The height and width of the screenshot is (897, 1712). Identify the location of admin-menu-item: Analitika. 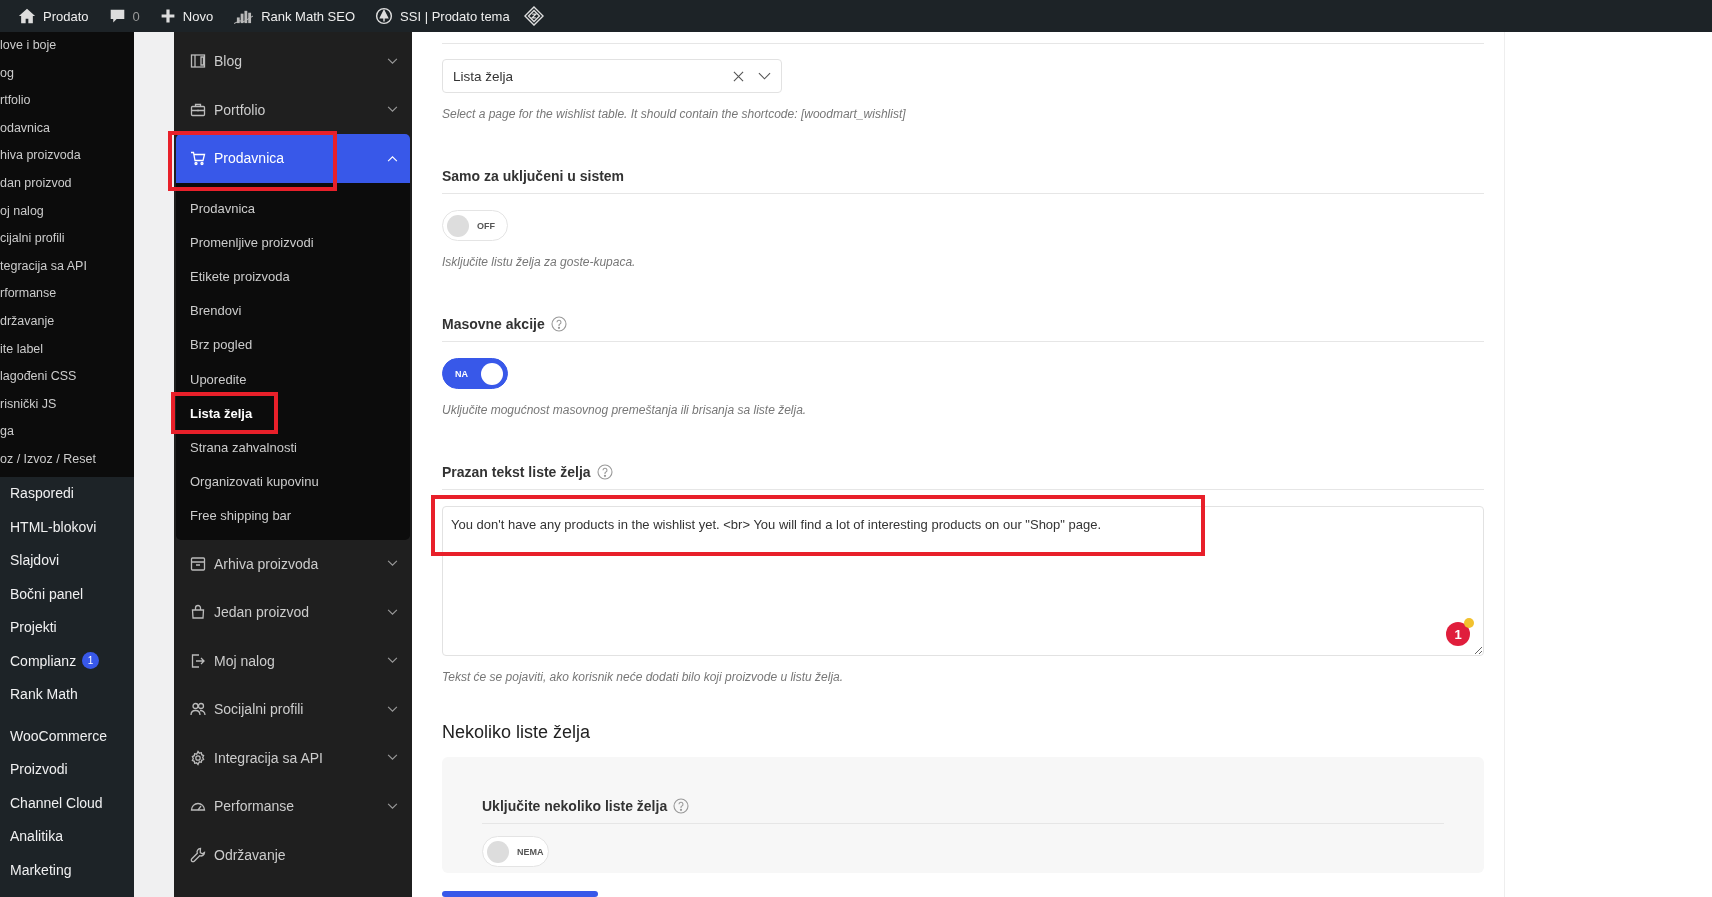
(67, 836).